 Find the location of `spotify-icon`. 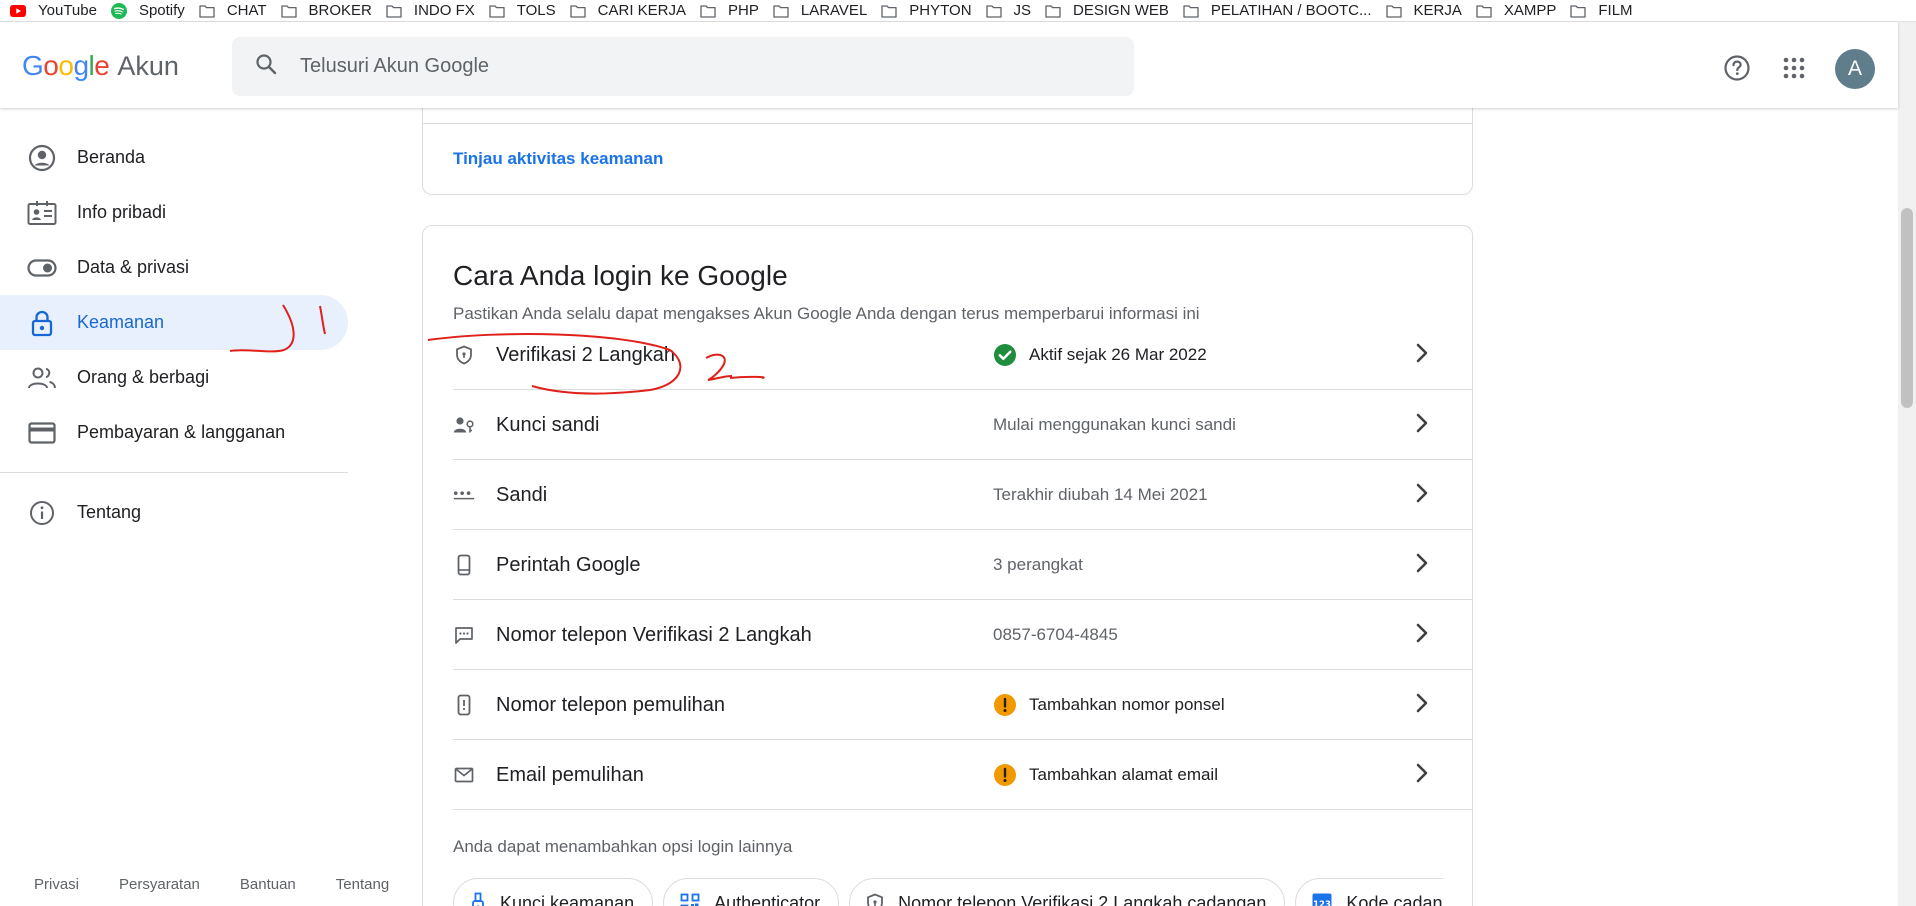

spotify-icon is located at coordinates (121, 10).